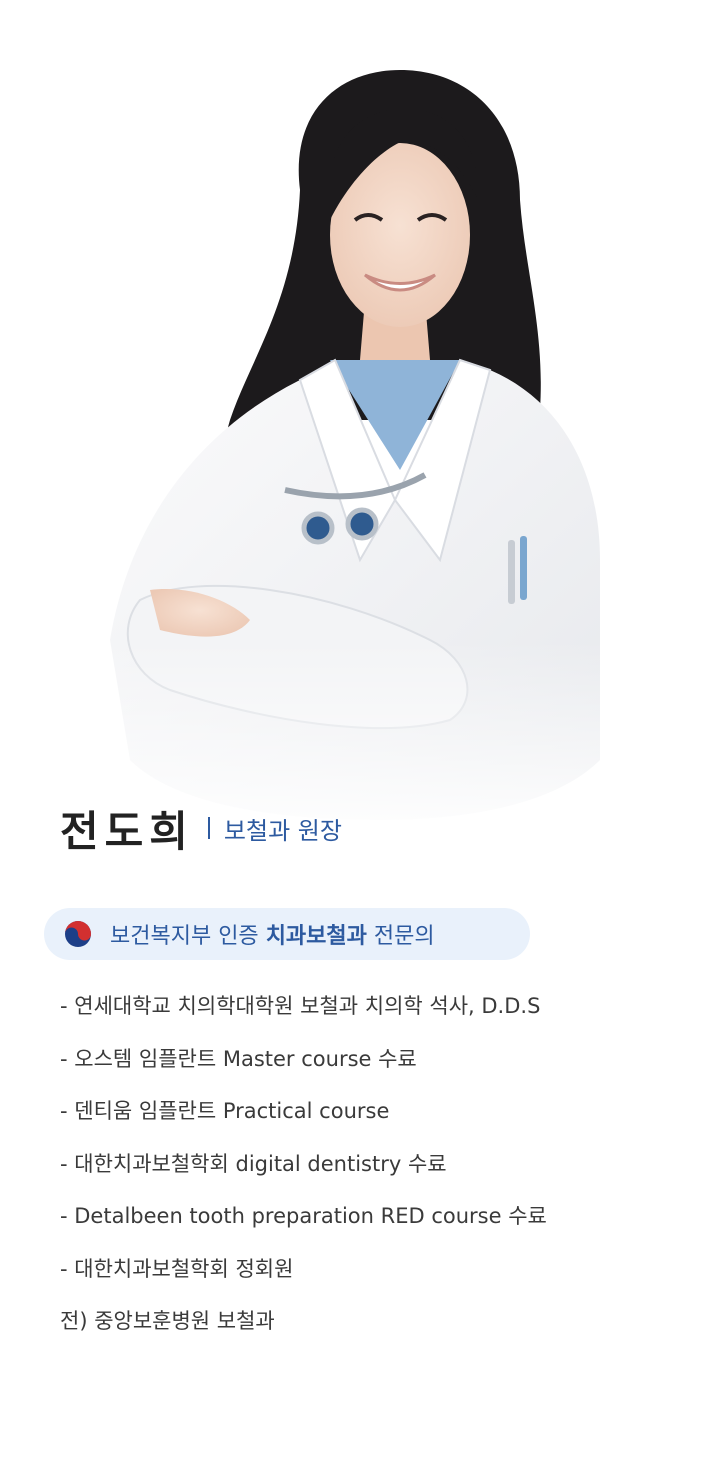  What do you see at coordinates (253, 1163) in the screenshot?
I see `career-item: - 대한치과보철학회 digital dentistry 수료` at bounding box center [253, 1163].